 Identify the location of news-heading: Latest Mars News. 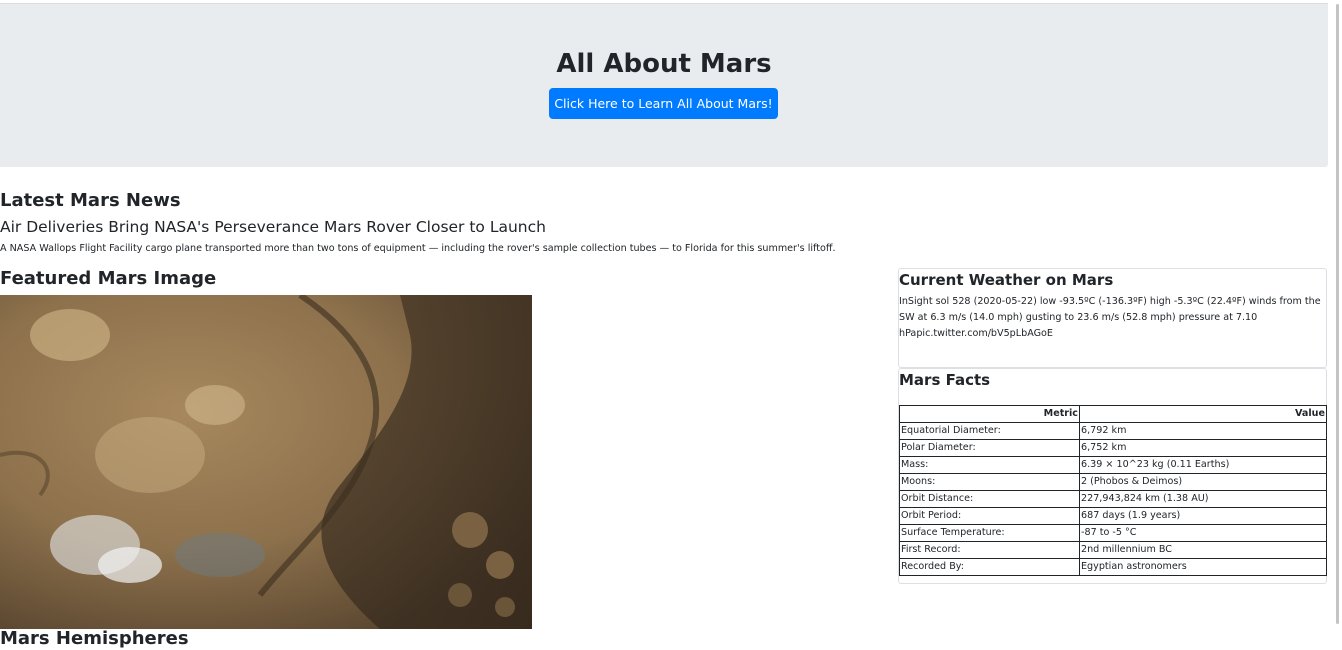
(90, 200).